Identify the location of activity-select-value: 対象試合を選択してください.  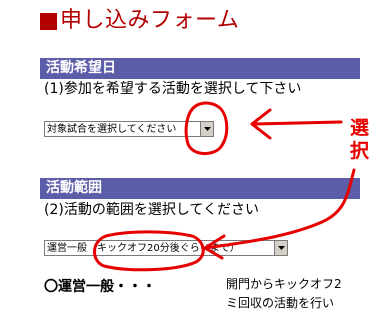
(112, 129).